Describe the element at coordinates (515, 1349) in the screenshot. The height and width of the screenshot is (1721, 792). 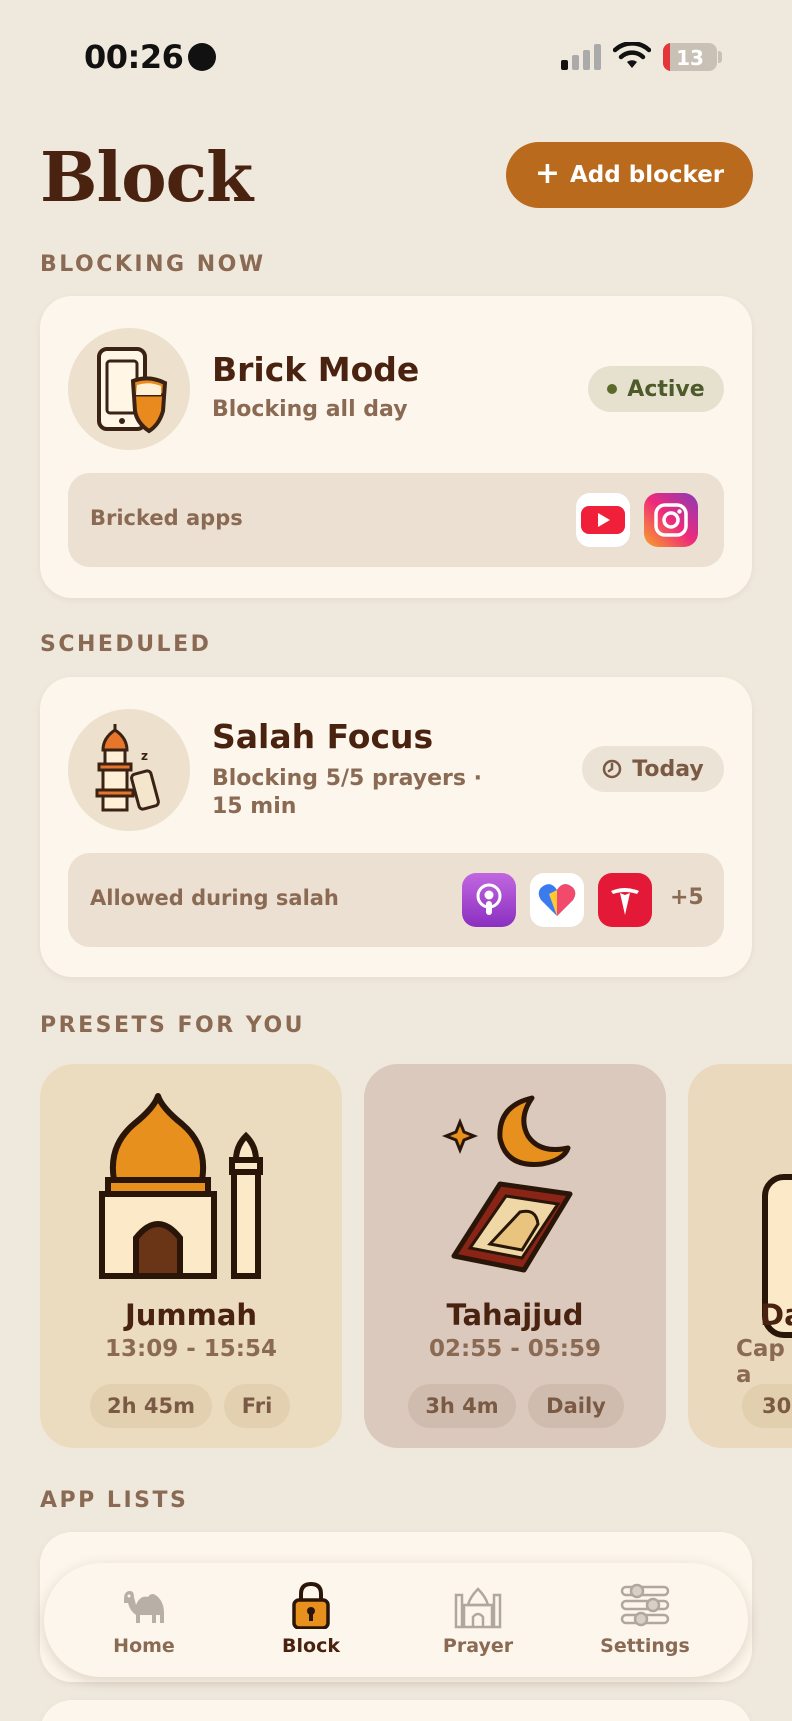
I see `preset-time: 02:55 - 05:59` at that location.